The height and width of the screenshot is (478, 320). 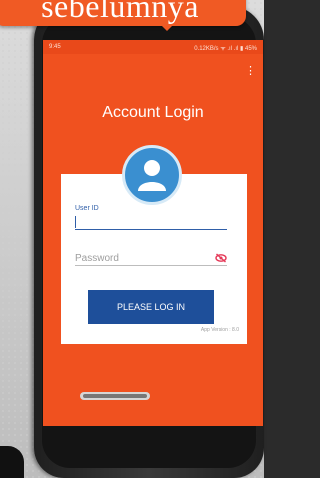 What do you see at coordinates (153, 47) in the screenshot?
I see `status-bar: 9:45 0.12KB/s ᯤ .ıl .ıl ▮ 45%` at bounding box center [153, 47].